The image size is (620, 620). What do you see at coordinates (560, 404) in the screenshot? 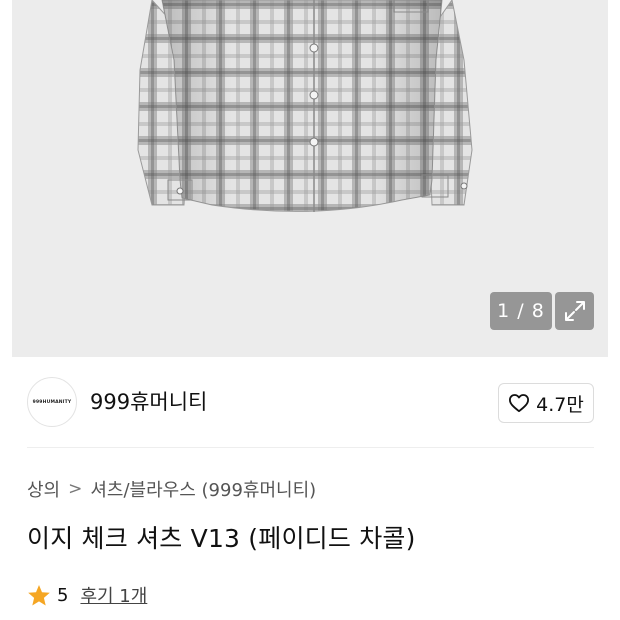
I see `like-count: 4.7만` at bounding box center [560, 404].